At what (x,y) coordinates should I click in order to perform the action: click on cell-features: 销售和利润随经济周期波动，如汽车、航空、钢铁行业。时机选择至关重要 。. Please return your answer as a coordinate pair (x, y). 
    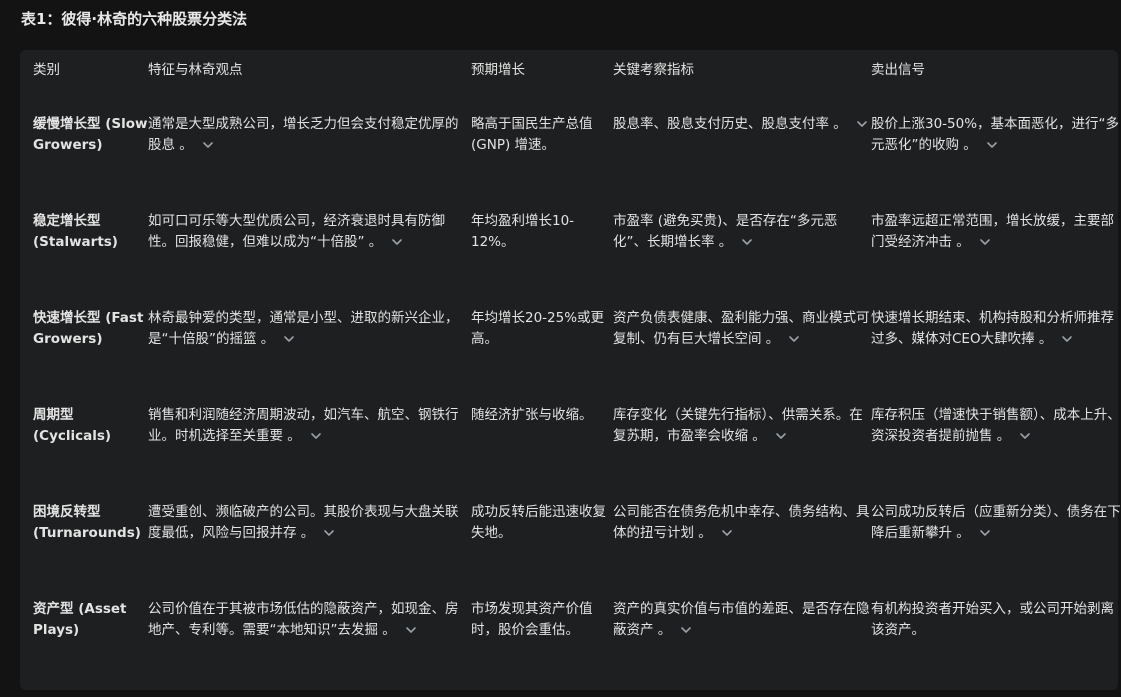
    Looking at the image, I should click on (309, 453).